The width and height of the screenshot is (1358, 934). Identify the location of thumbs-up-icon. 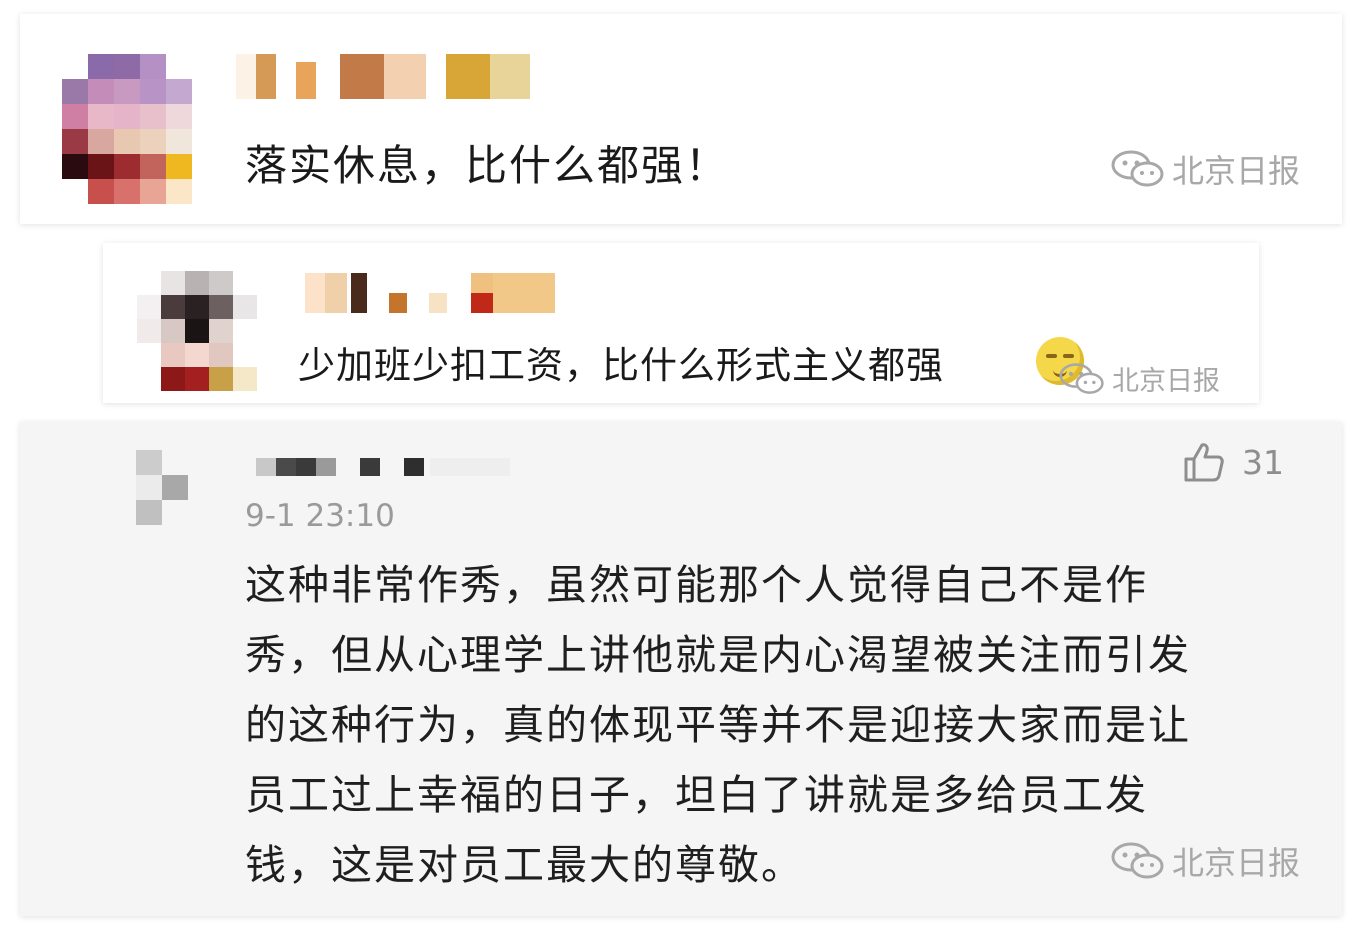
(1204, 462).